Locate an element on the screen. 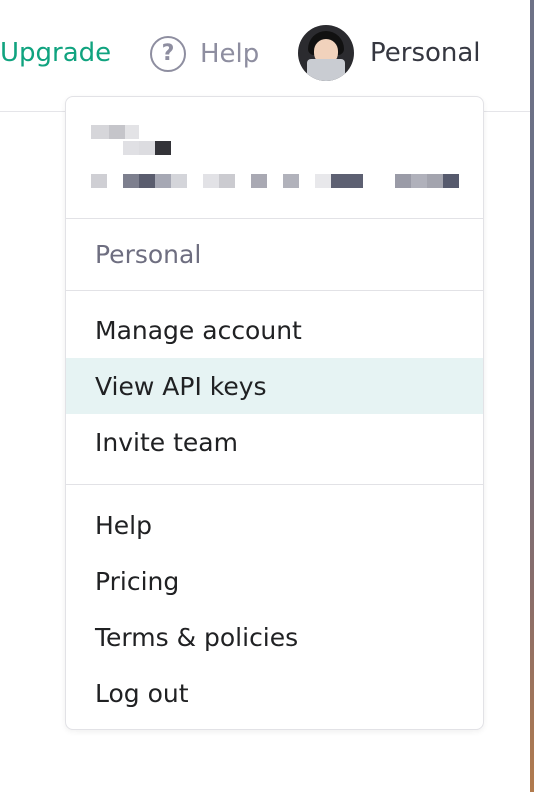  terms-policies-item: Terms & policies is located at coordinates (274, 637).